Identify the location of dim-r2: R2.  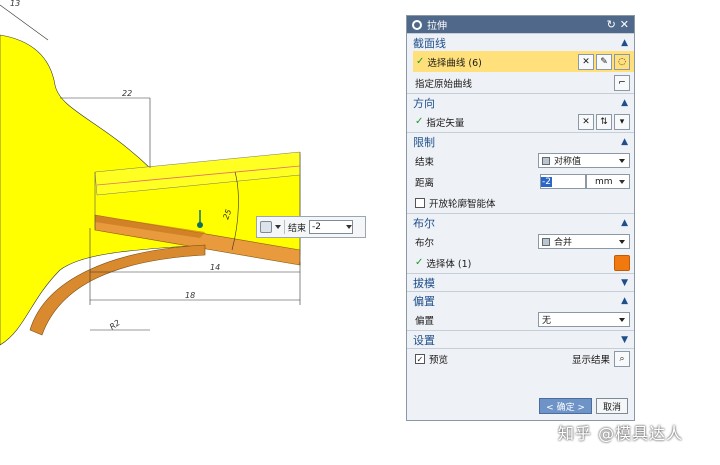
(115, 324).